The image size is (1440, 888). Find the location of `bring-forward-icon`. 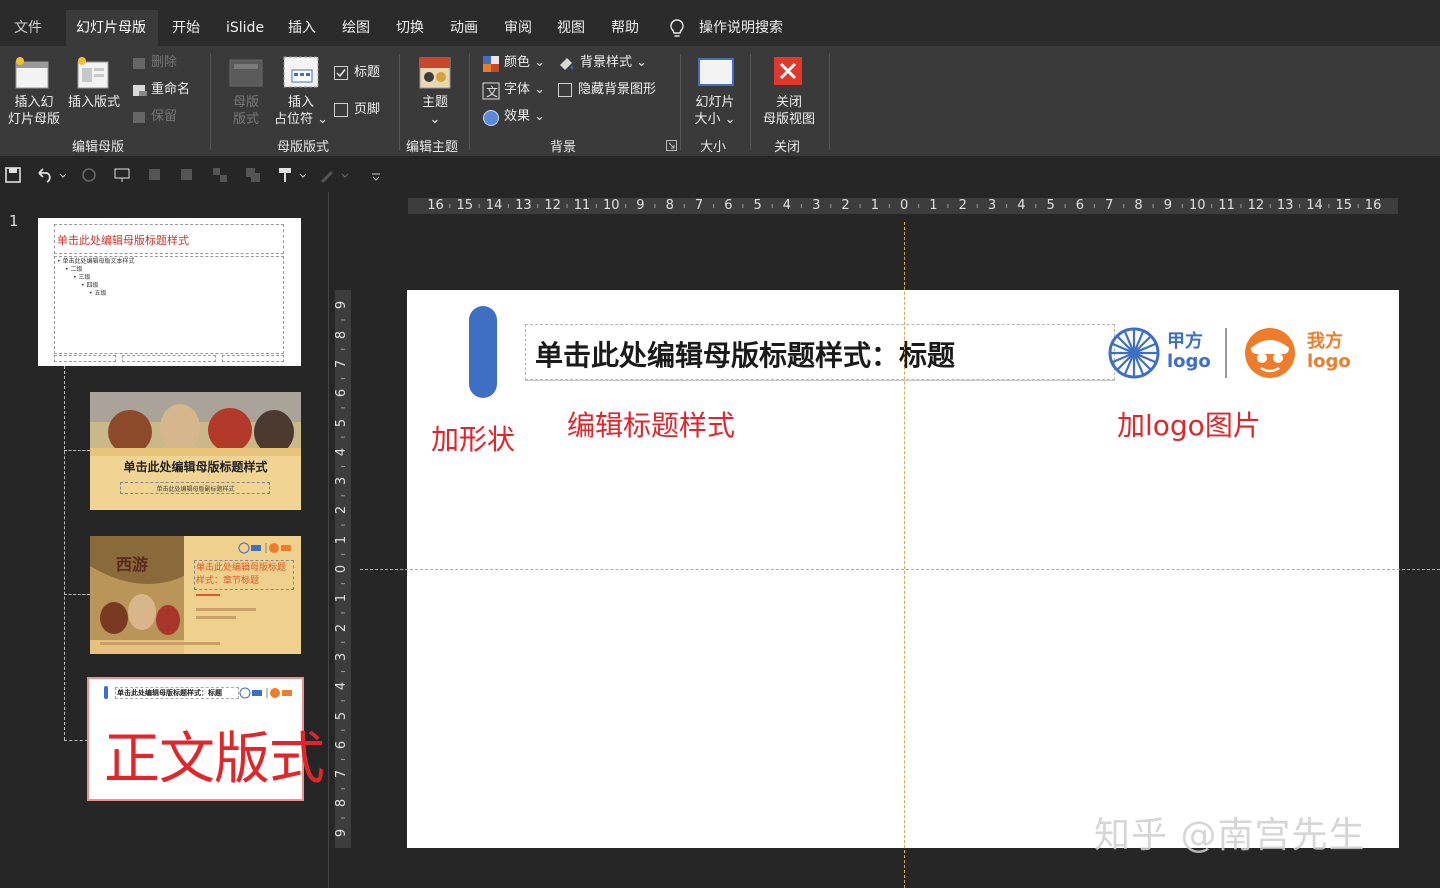

bring-forward-icon is located at coordinates (187, 175).